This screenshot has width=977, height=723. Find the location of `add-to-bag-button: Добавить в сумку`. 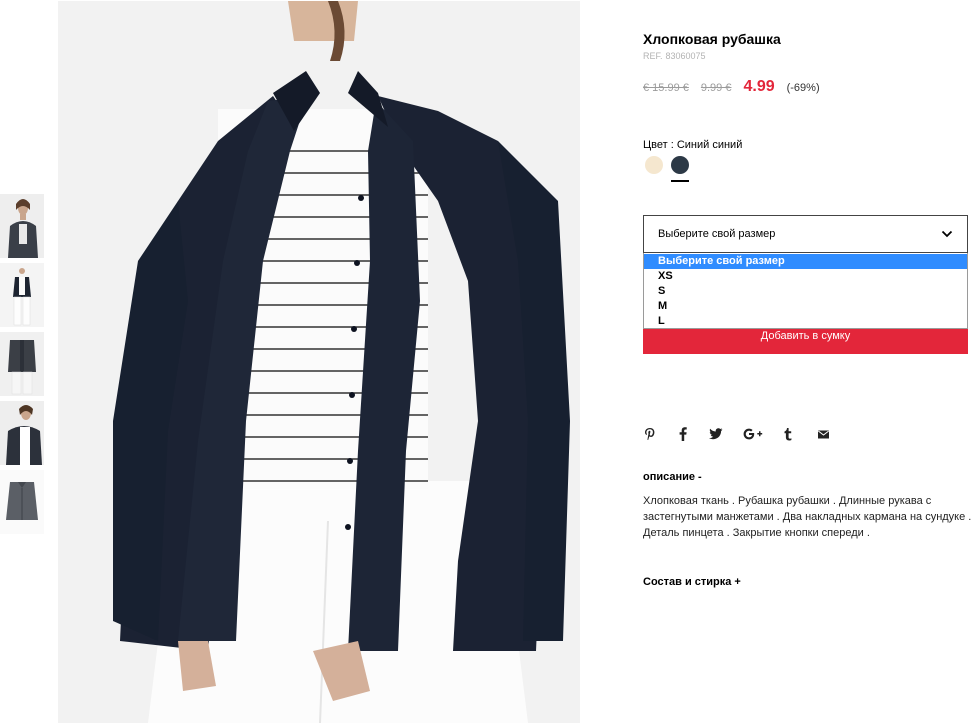

add-to-bag-button: Добавить в сумку is located at coordinates (805, 340).